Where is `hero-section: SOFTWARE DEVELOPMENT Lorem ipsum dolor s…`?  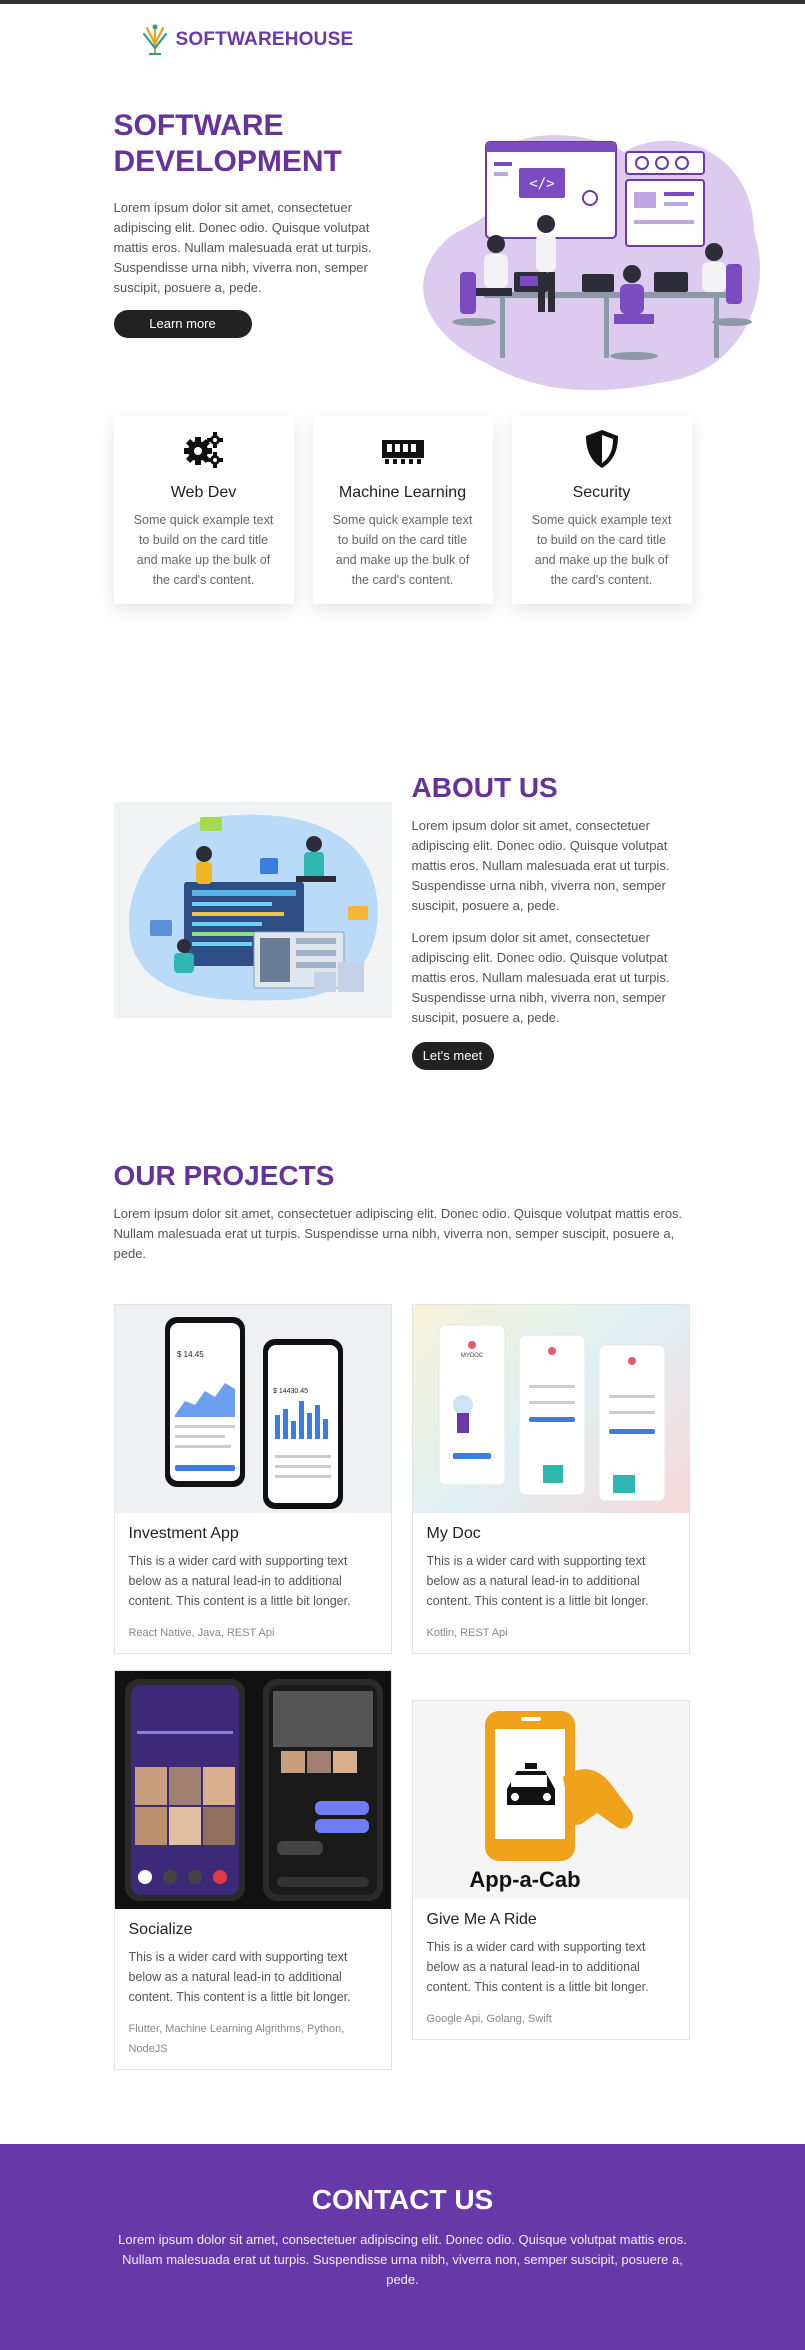
hero-section: SOFTWARE DEVELOPMENT Lorem ipsum dolor s… is located at coordinates (436, 246).